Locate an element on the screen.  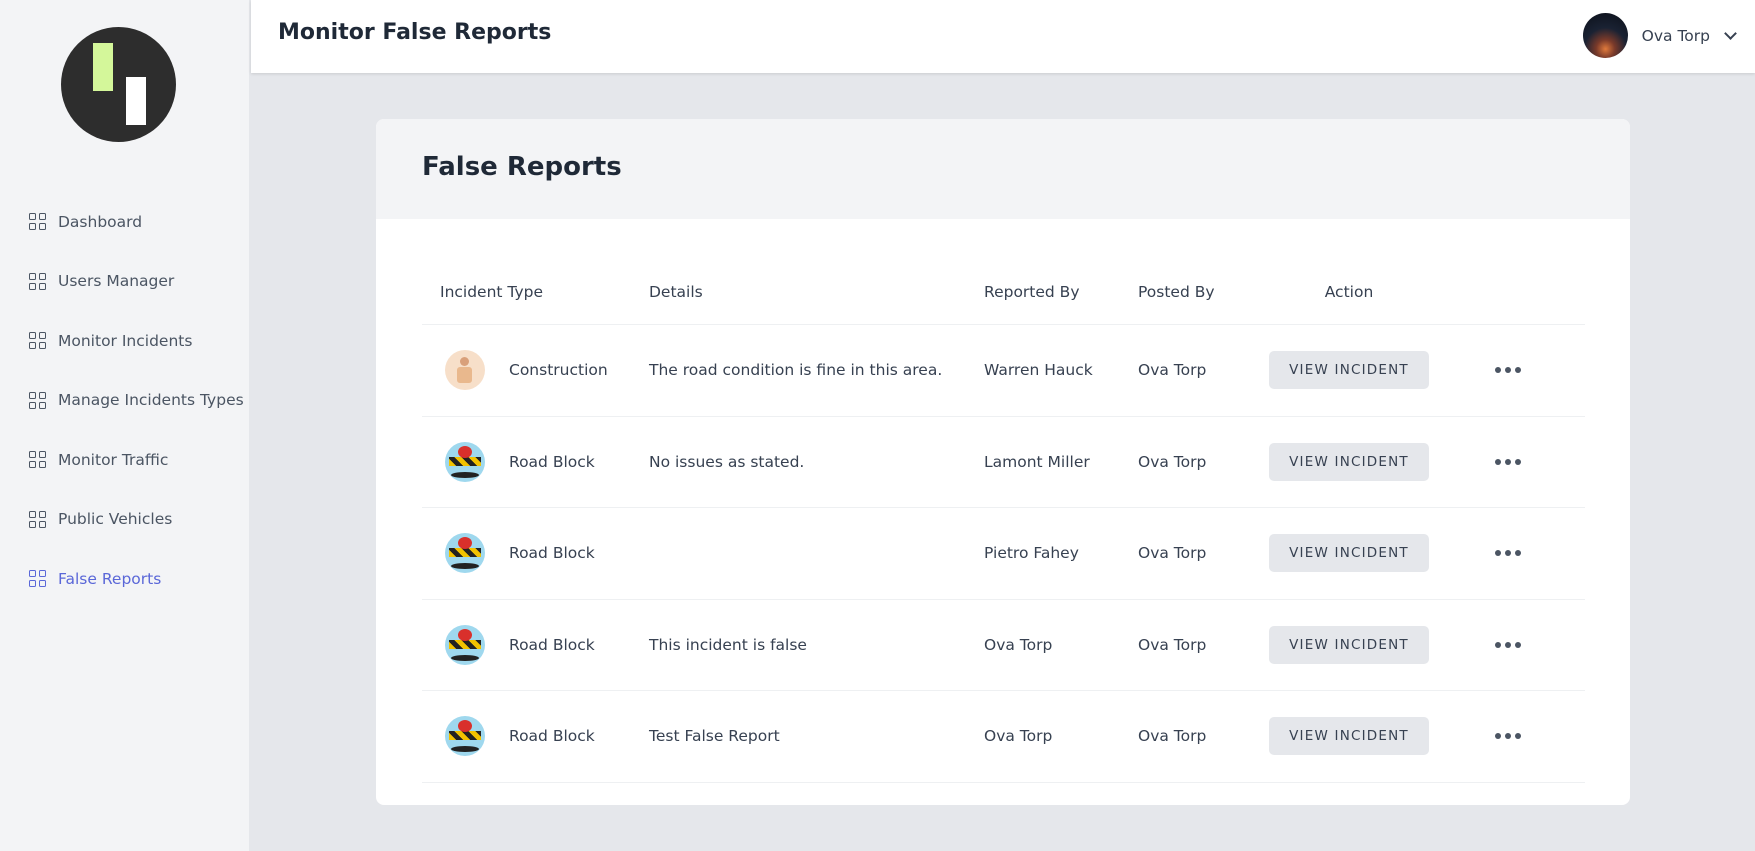
reported-by-cell: Warren Hauck is located at coordinates (1038, 370).